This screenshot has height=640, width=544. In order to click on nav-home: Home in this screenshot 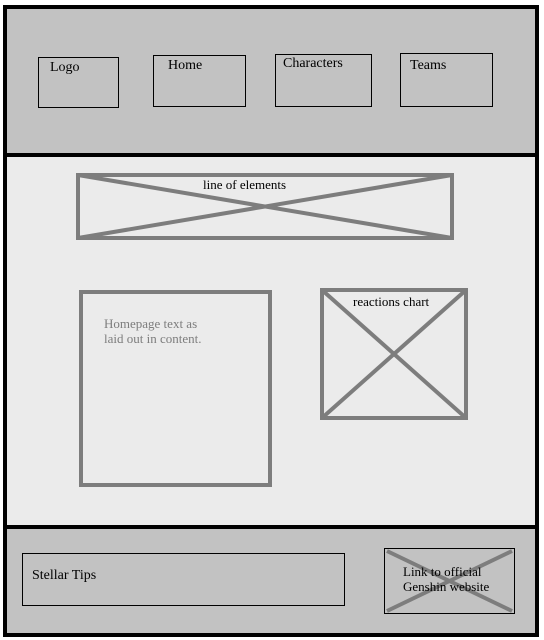, I will do `click(199, 81)`.